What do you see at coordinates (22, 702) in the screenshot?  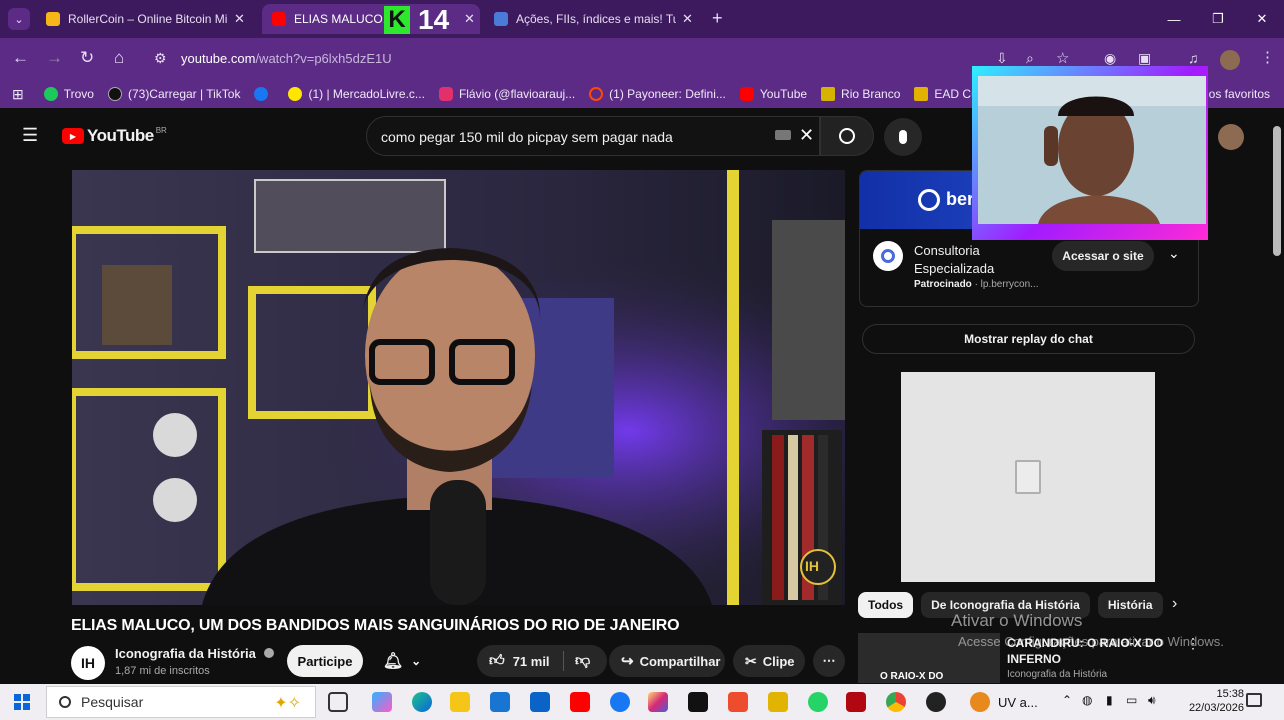 I see `windows-start-icon` at bounding box center [22, 702].